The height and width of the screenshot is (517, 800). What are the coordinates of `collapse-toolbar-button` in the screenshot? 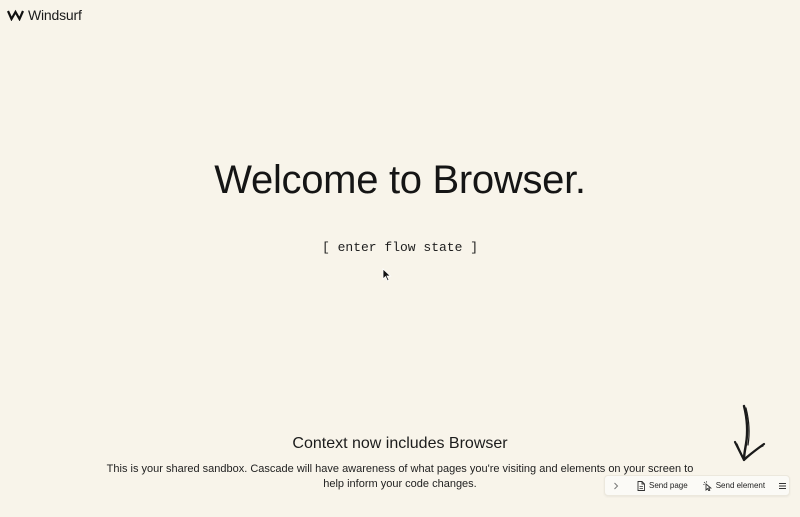 It's located at (616, 486).